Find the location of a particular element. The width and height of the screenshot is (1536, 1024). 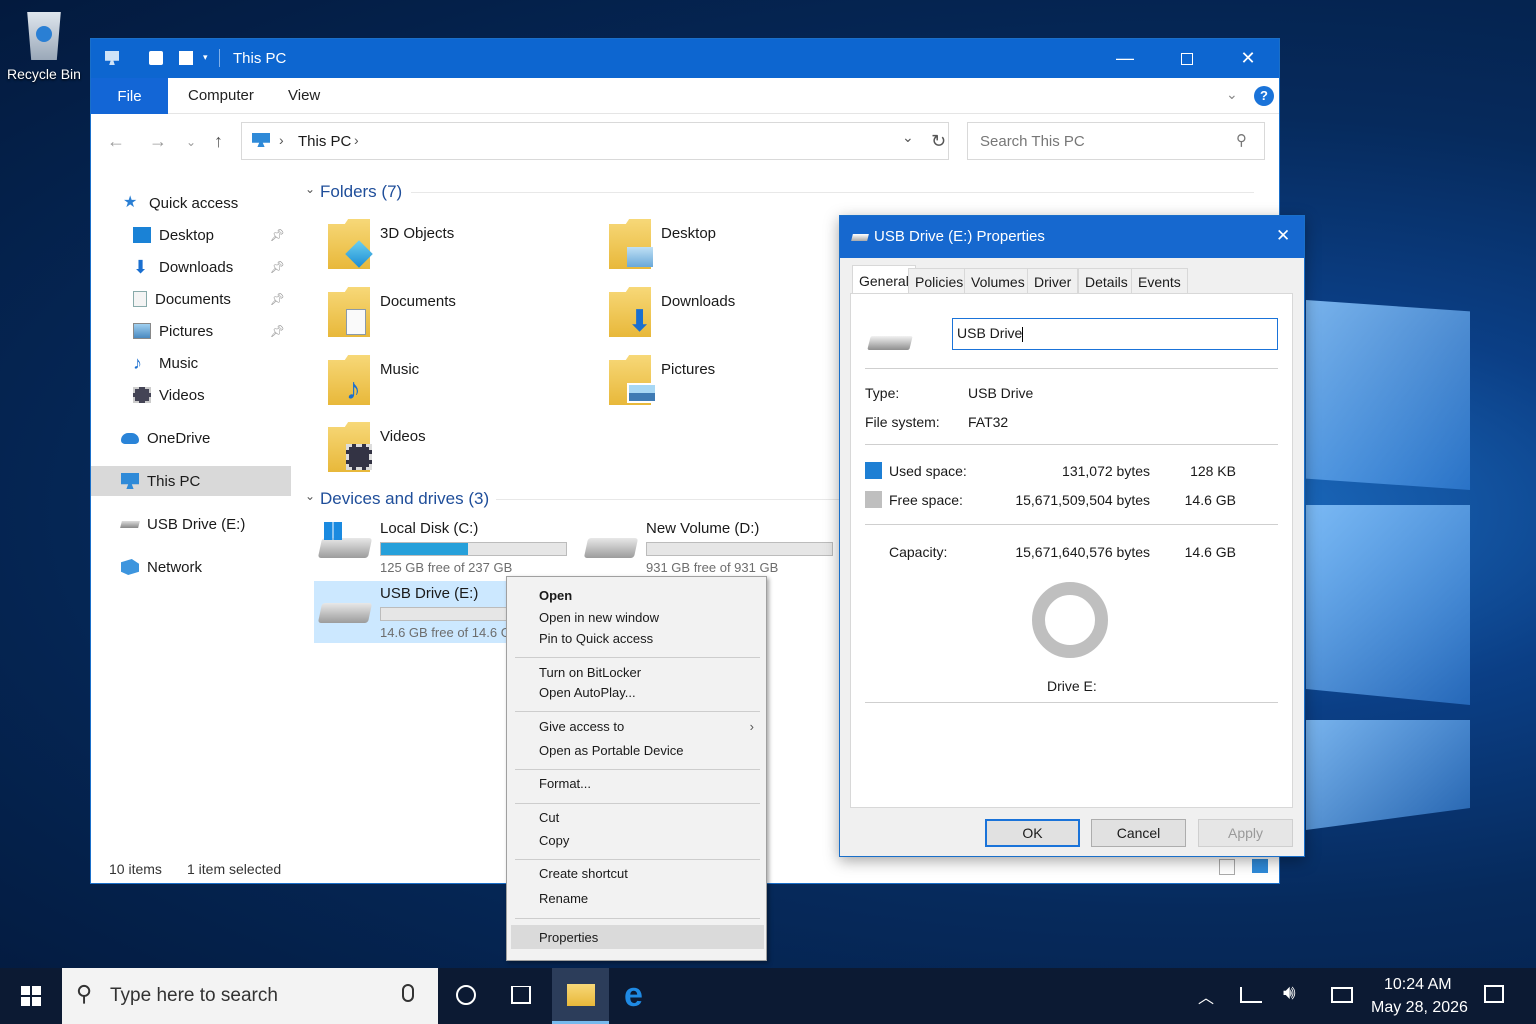

tab-policies: Policies is located at coordinates (939, 281).